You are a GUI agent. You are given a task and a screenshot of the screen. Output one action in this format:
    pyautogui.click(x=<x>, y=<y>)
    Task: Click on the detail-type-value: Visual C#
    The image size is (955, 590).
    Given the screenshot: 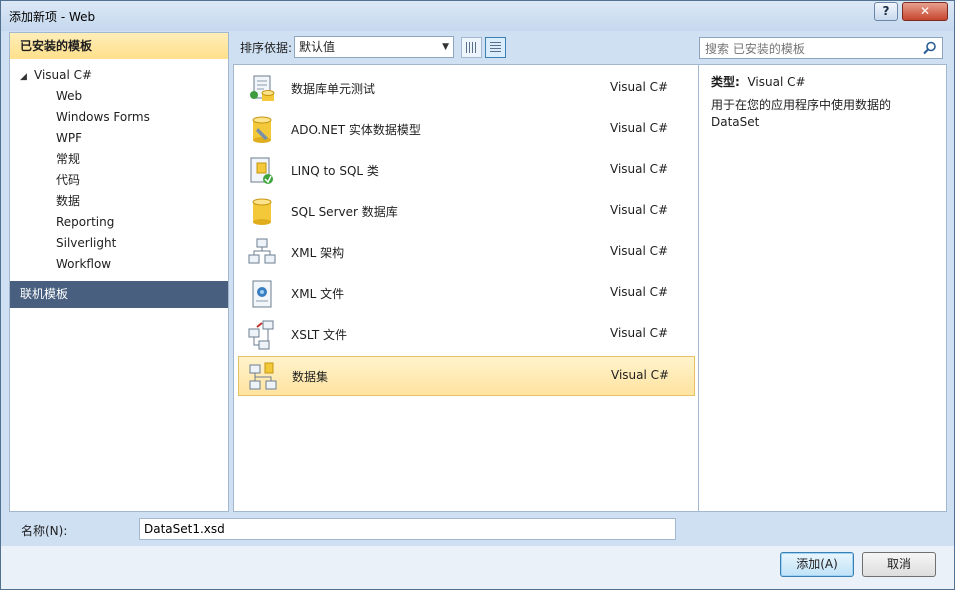 What is the action you would take?
    pyautogui.click(x=776, y=82)
    